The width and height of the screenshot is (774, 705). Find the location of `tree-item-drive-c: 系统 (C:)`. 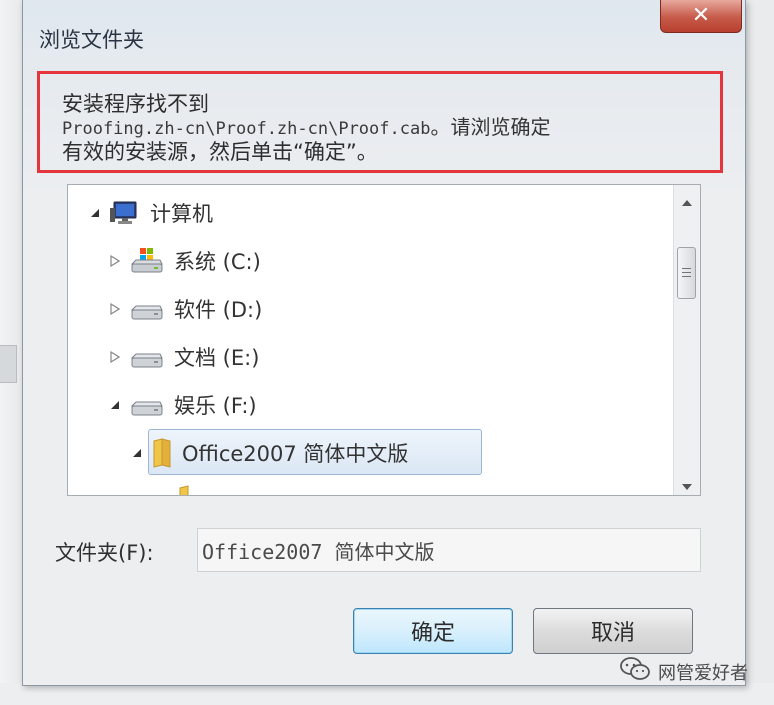

tree-item-drive-c: 系统 (C:) is located at coordinates (184, 261).